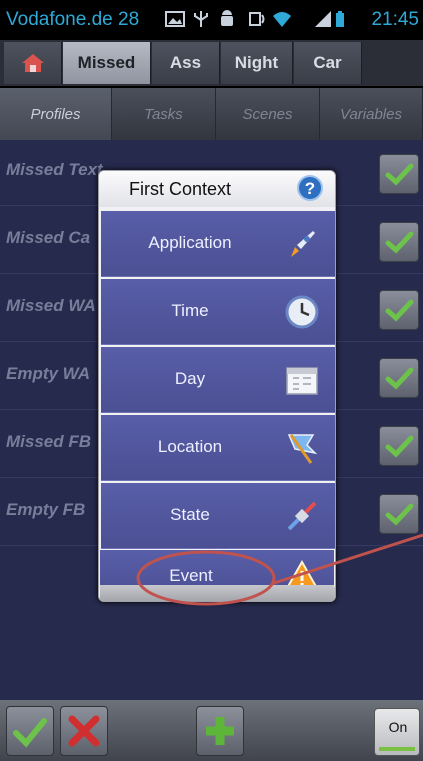 The width and height of the screenshot is (423, 761). Describe the element at coordinates (190, 514) in the screenshot. I see `option-label: State` at that location.